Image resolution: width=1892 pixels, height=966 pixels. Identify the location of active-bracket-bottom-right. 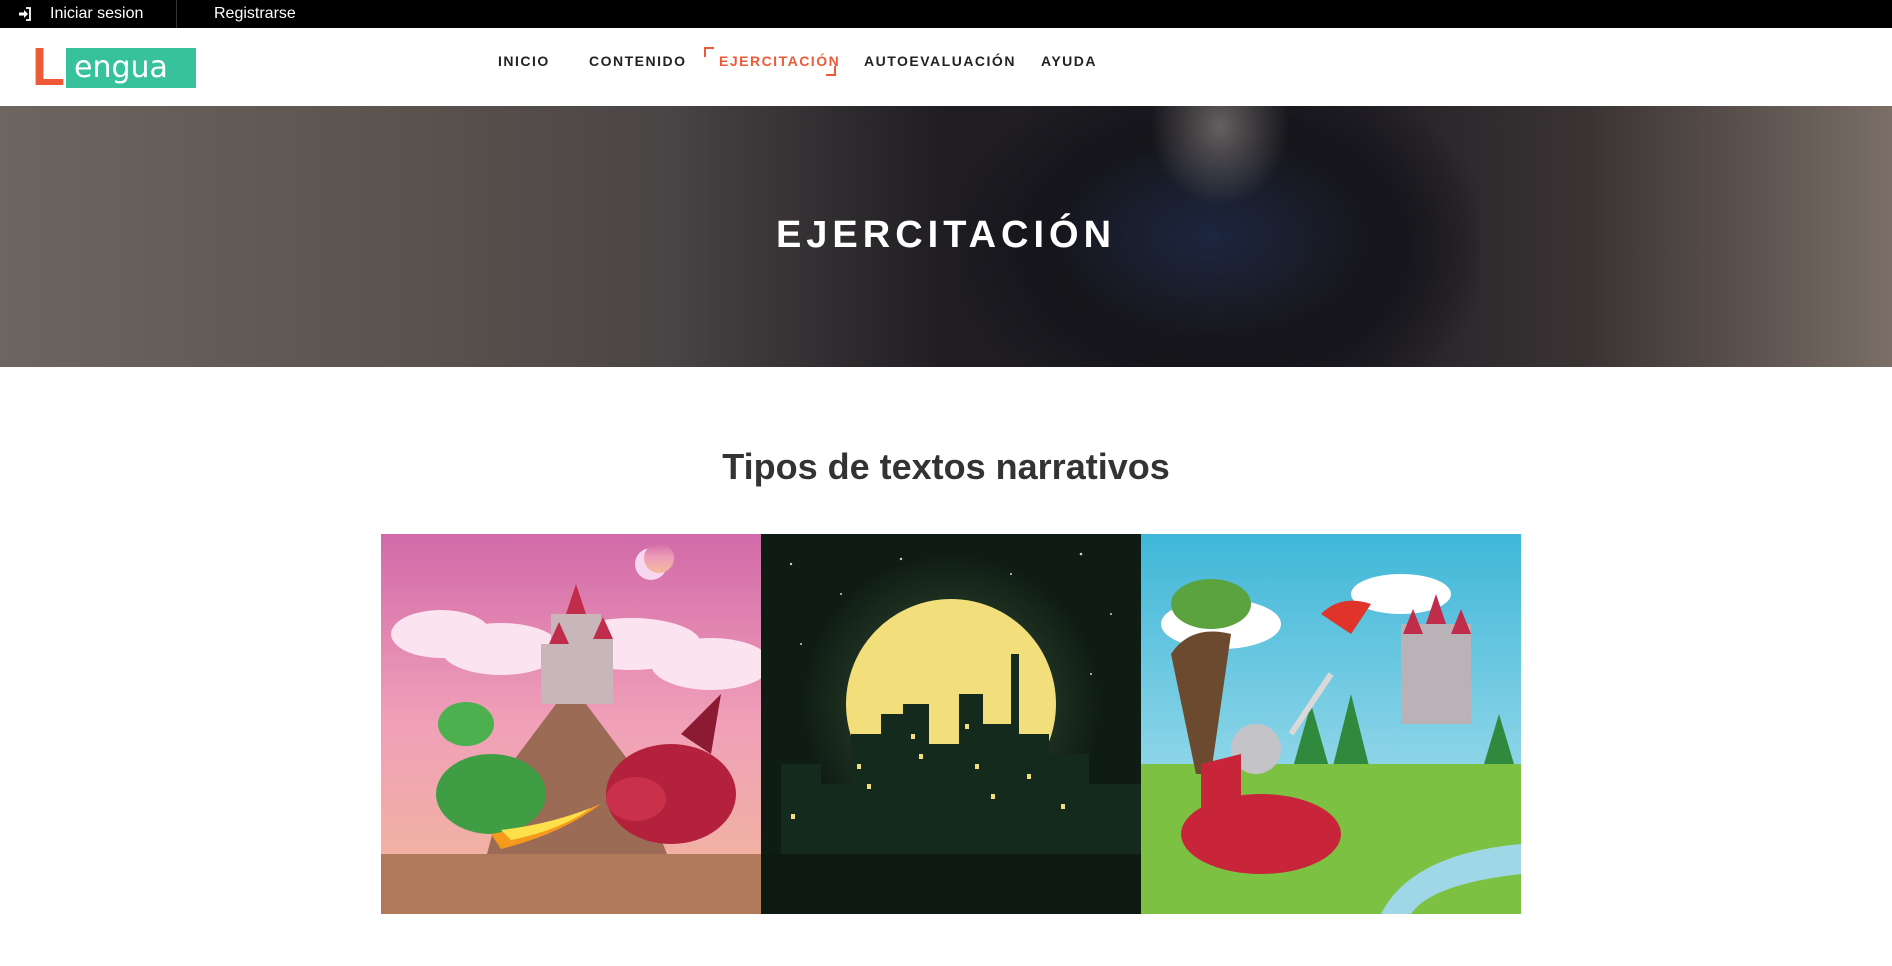
(831, 71).